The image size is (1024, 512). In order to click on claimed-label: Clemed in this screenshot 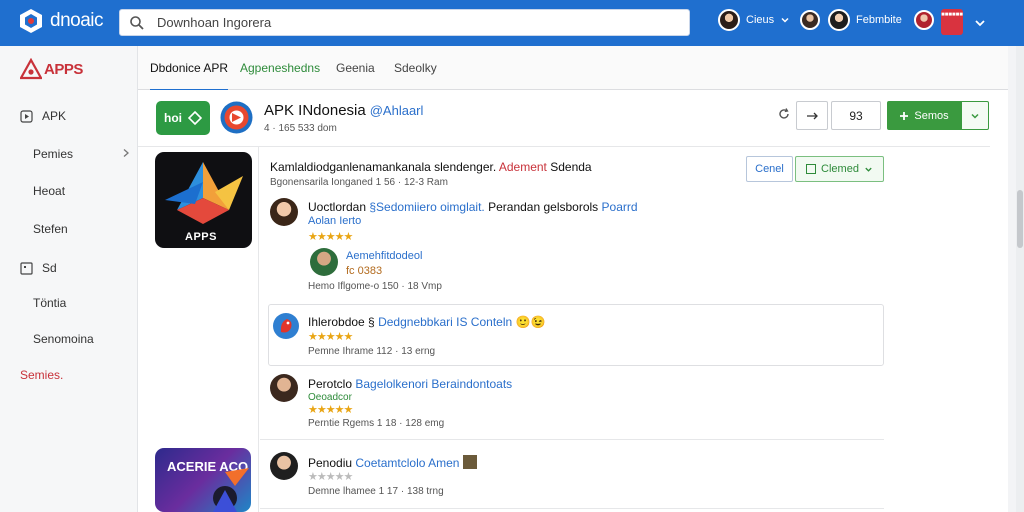, I will do `click(840, 169)`.